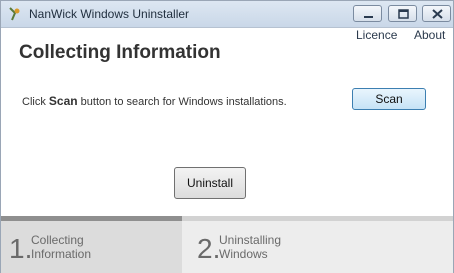  Describe the element at coordinates (209, 248) in the screenshot. I see `step-number: 2.` at that location.